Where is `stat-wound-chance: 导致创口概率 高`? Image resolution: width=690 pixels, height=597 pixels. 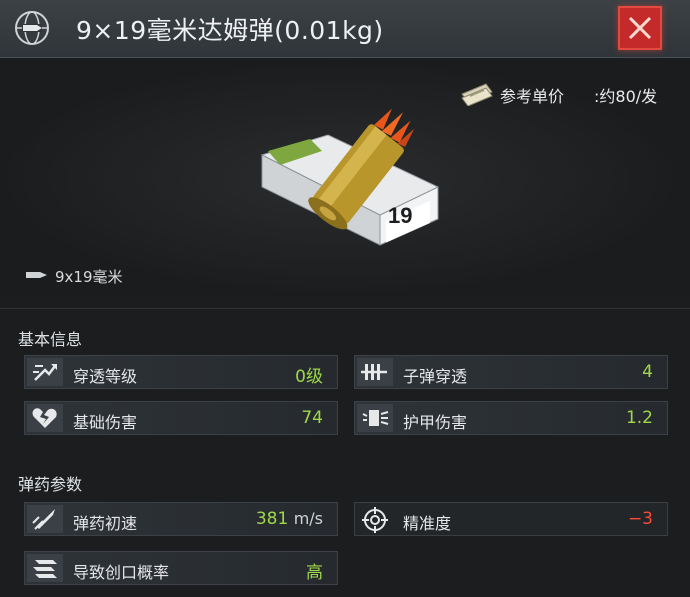
stat-wound-chance: 导致创口概率 高 is located at coordinates (181, 568).